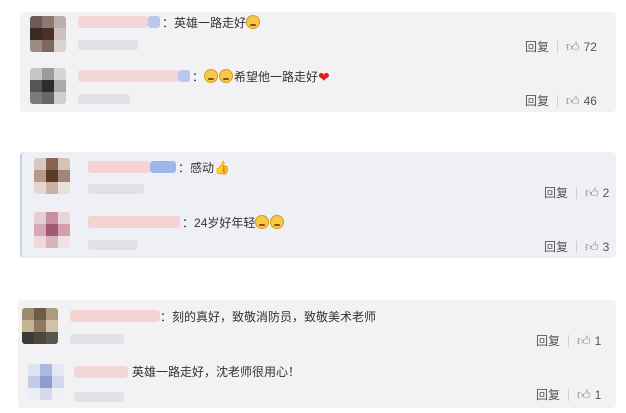 The height and width of the screenshot is (413, 626). I want to click on thumbs-up-emoji-icon: 👍, so click(222, 167).